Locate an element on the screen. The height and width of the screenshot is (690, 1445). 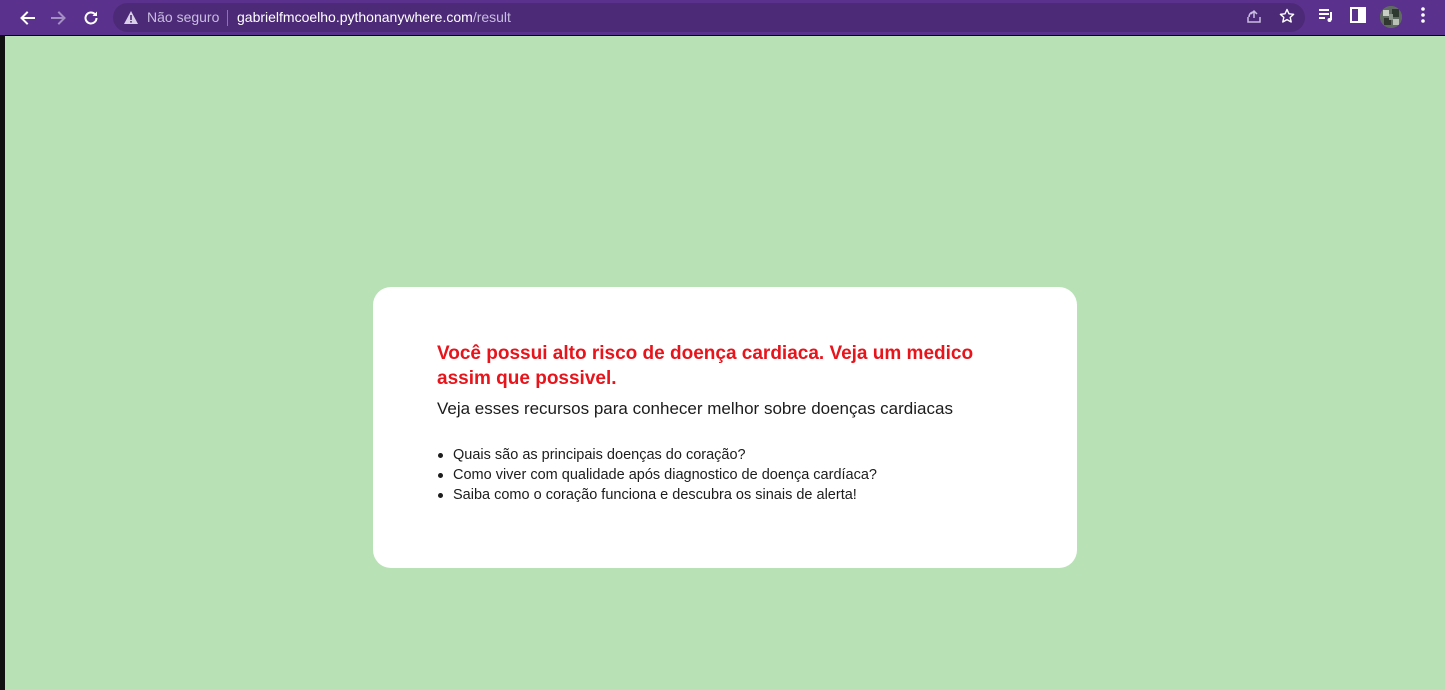
kebab-menu-icon is located at coordinates (1423, 17).